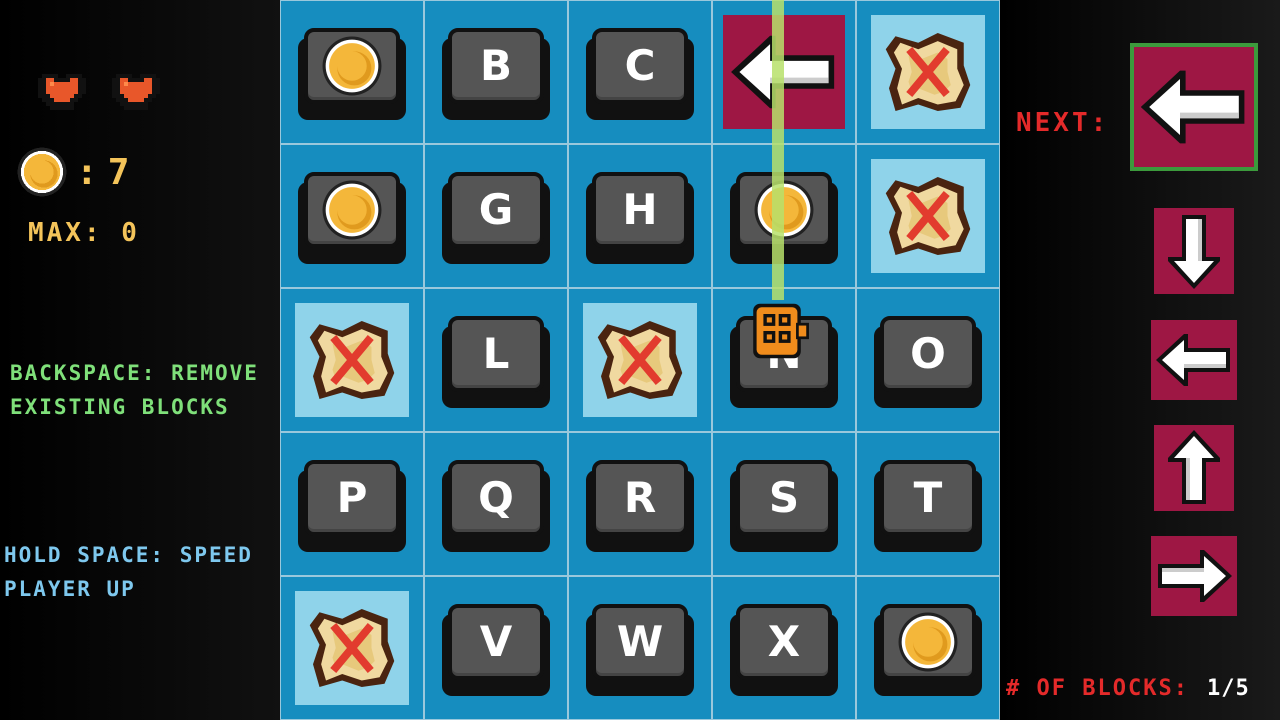  What do you see at coordinates (640, 209) in the screenshot?
I see `key-letter: H` at bounding box center [640, 209].